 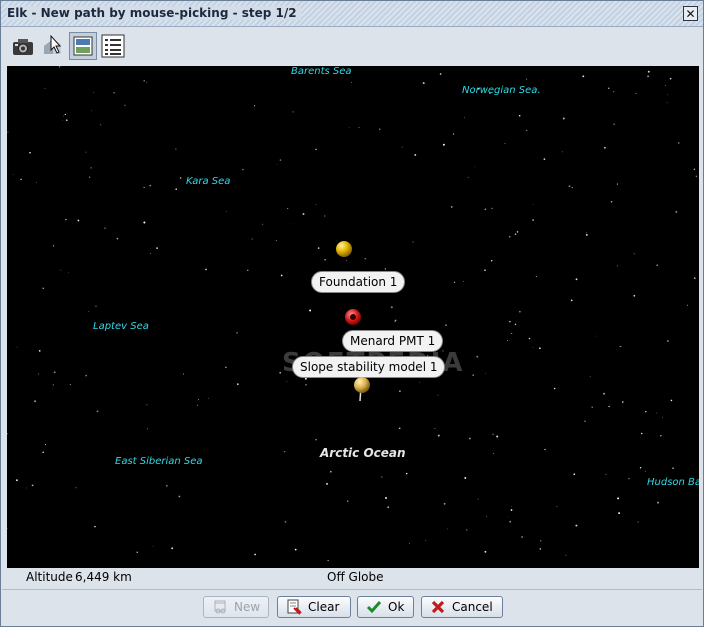 I want to click on placemark-label-foundation: Foundation 1, so click(x=358, y=282).